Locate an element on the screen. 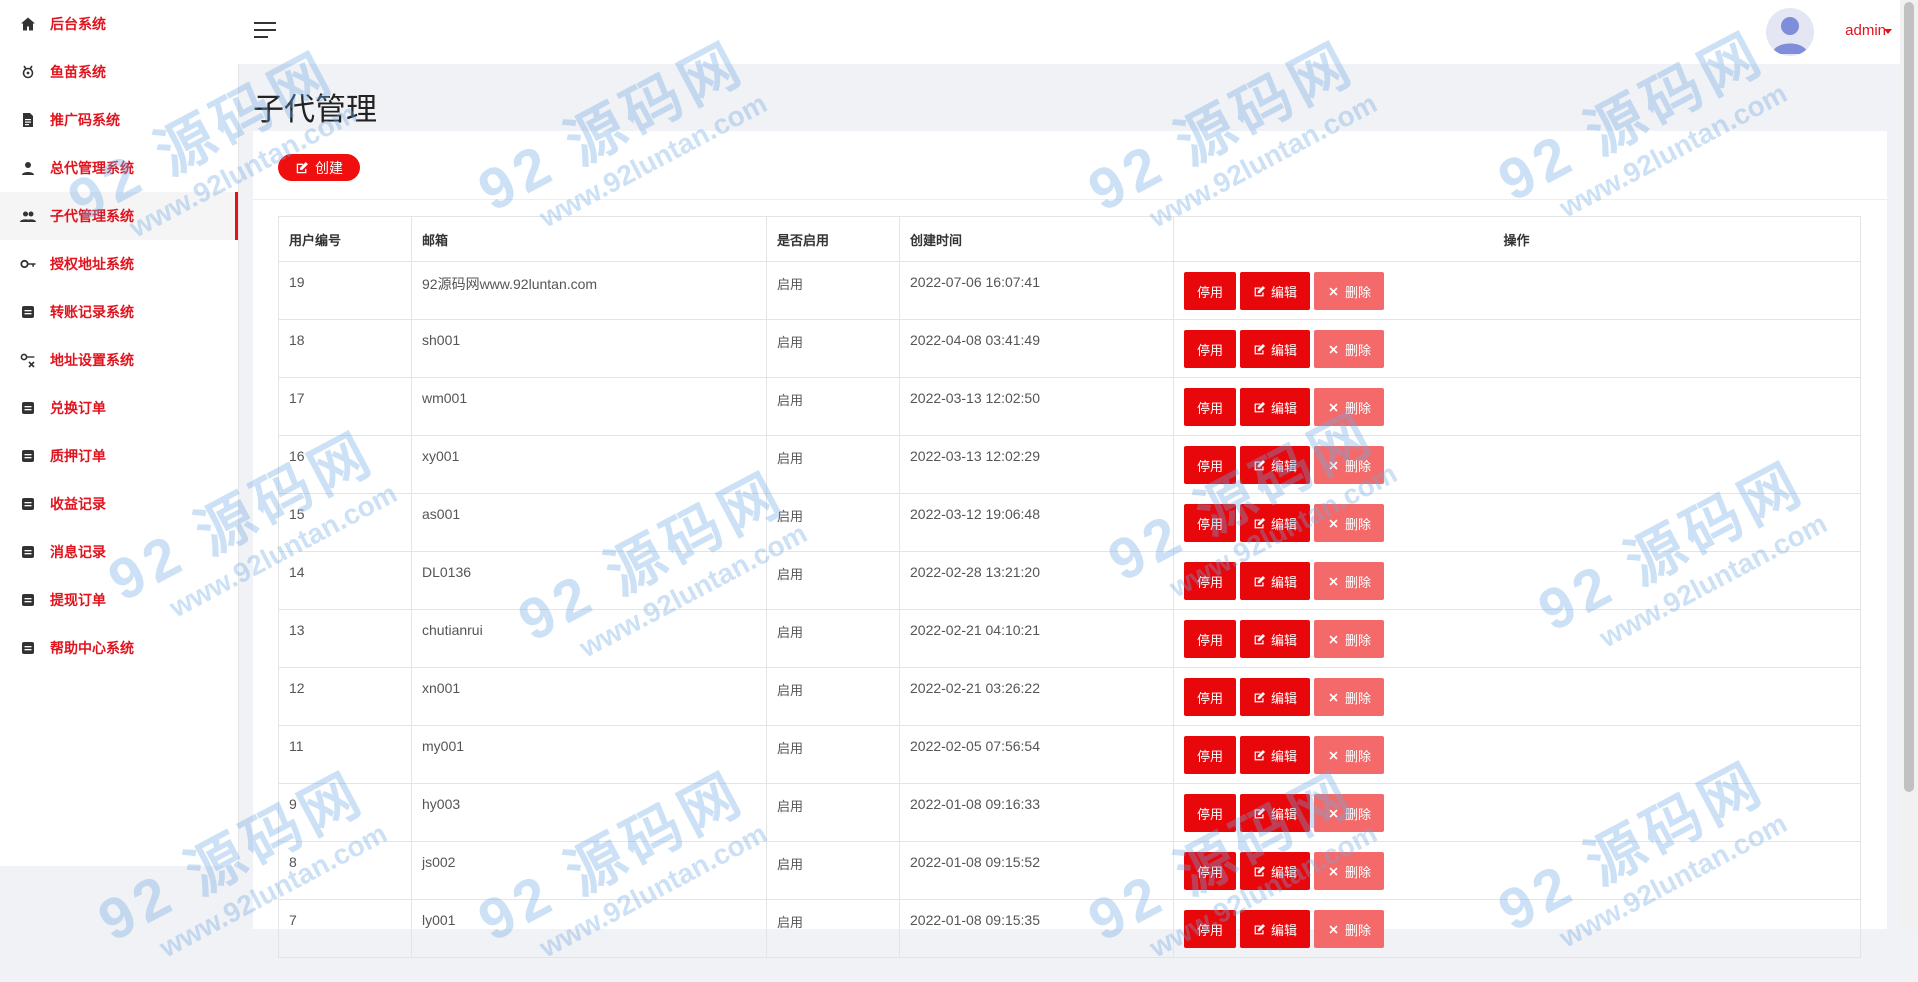 The image size is (1918, 982). table-row: 11 my001 启用 2022-02-05 07:56:54 停用 编辑 删除 is located at coordinates (1069, 754).